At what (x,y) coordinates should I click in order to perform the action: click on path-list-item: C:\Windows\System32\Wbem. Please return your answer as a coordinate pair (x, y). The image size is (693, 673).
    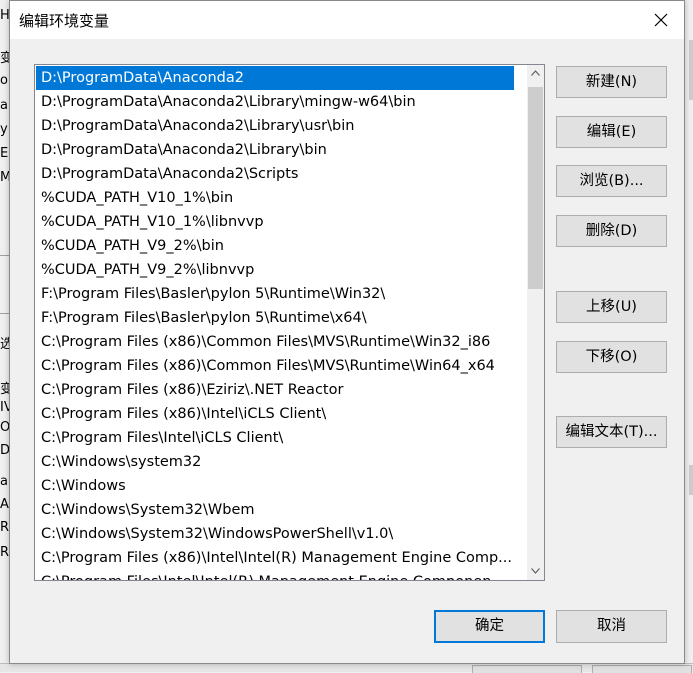
    Looking at the image, I should click on (275, 510).